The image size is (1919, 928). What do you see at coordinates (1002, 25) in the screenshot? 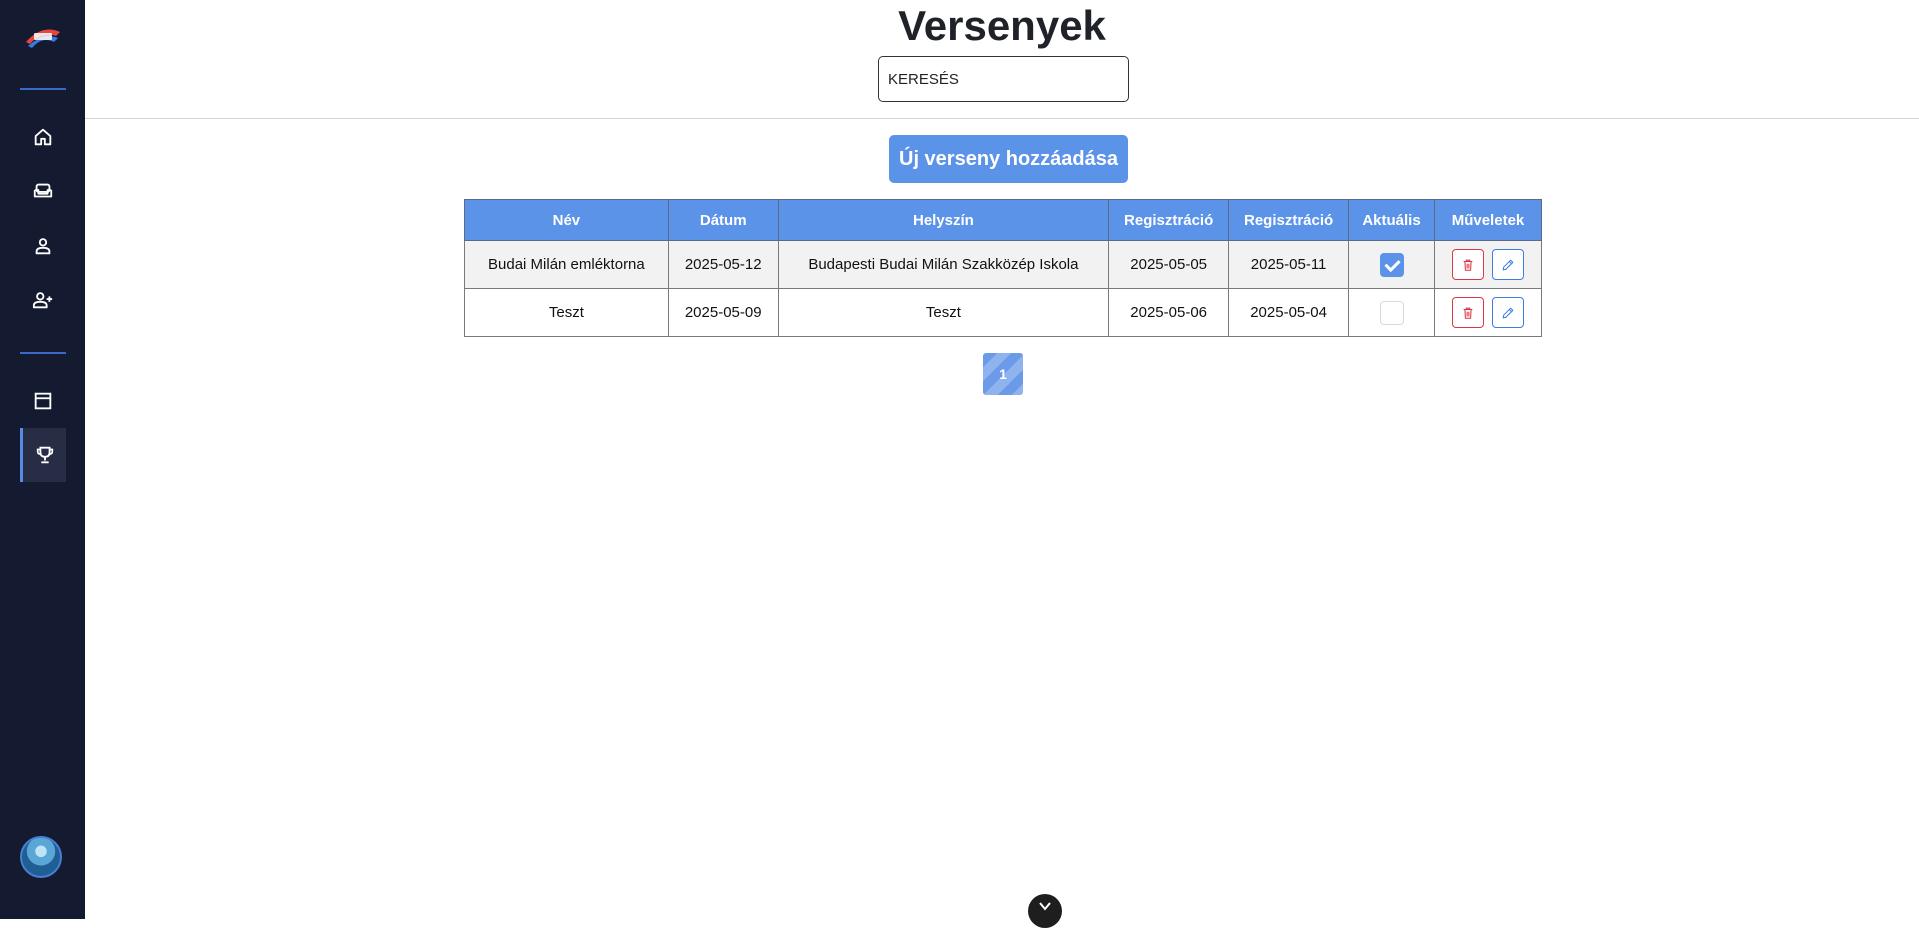
I see `page-title: Versenyek` at bounding box center [1002, 25].